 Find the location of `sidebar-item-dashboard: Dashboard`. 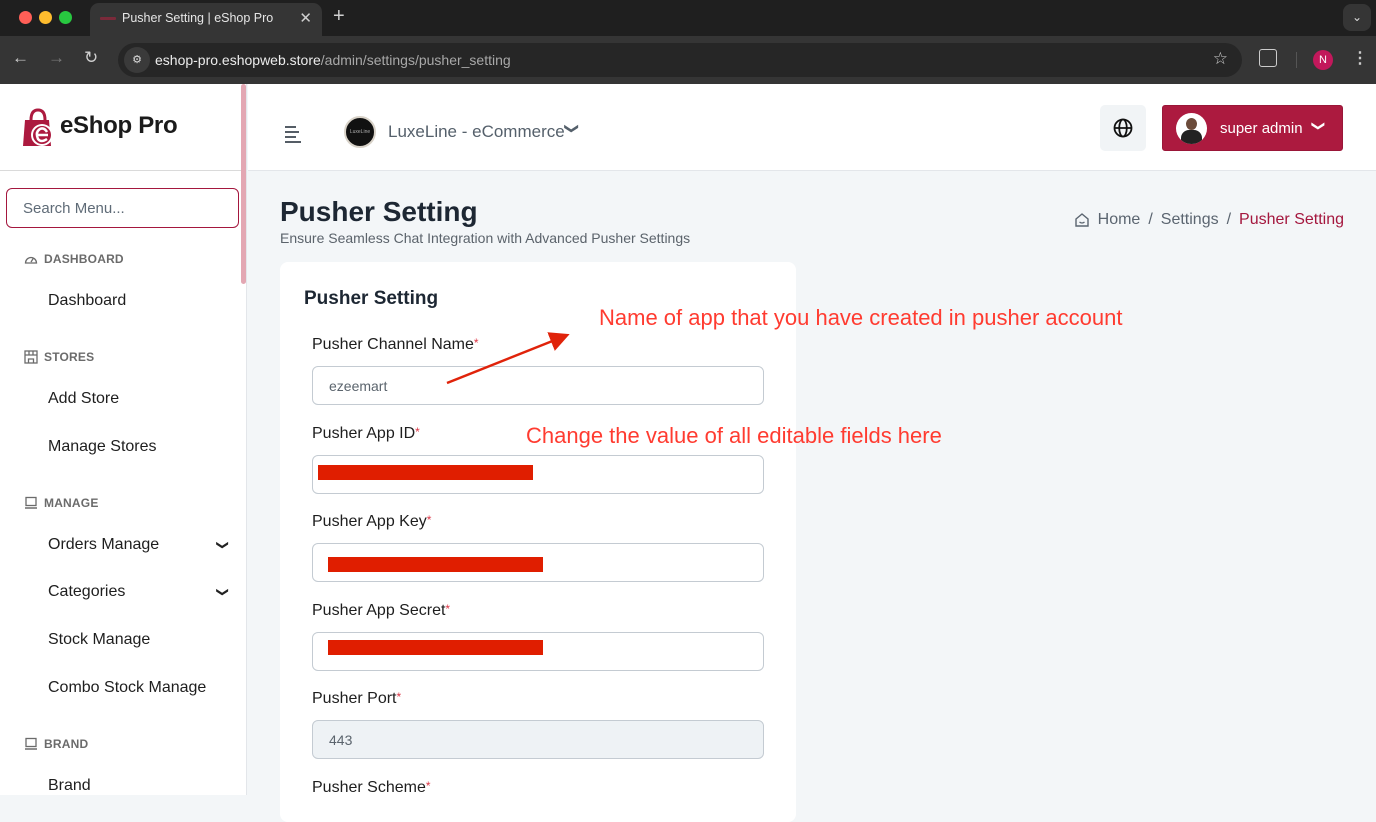

sidebar-item-dashboard: Dashboard is located at coordinates (138, 301).